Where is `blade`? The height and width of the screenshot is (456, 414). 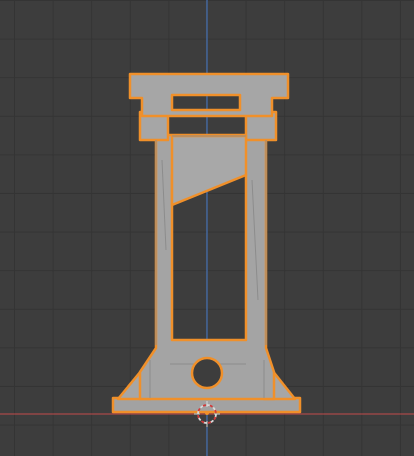
blade is located at coordinates (209, 170).